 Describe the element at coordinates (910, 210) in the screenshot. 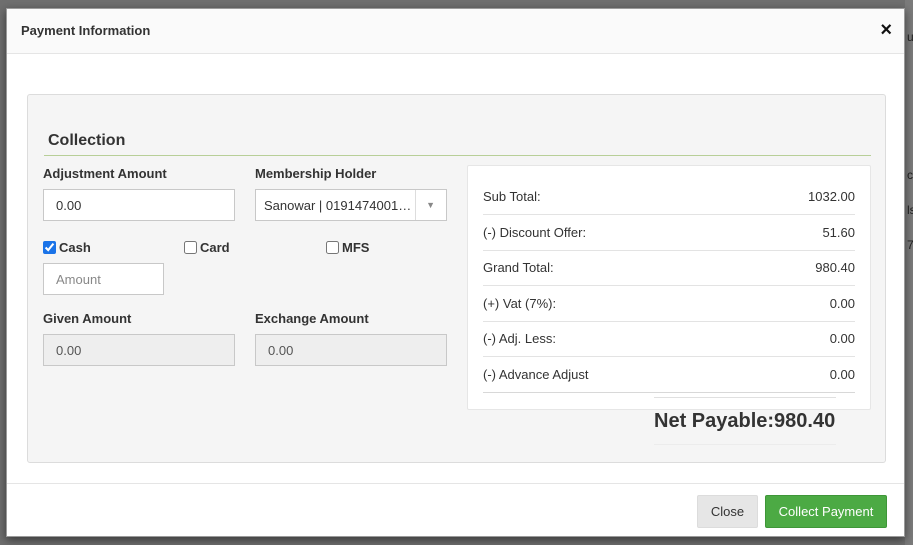

I see `background-text: ls` at that location.